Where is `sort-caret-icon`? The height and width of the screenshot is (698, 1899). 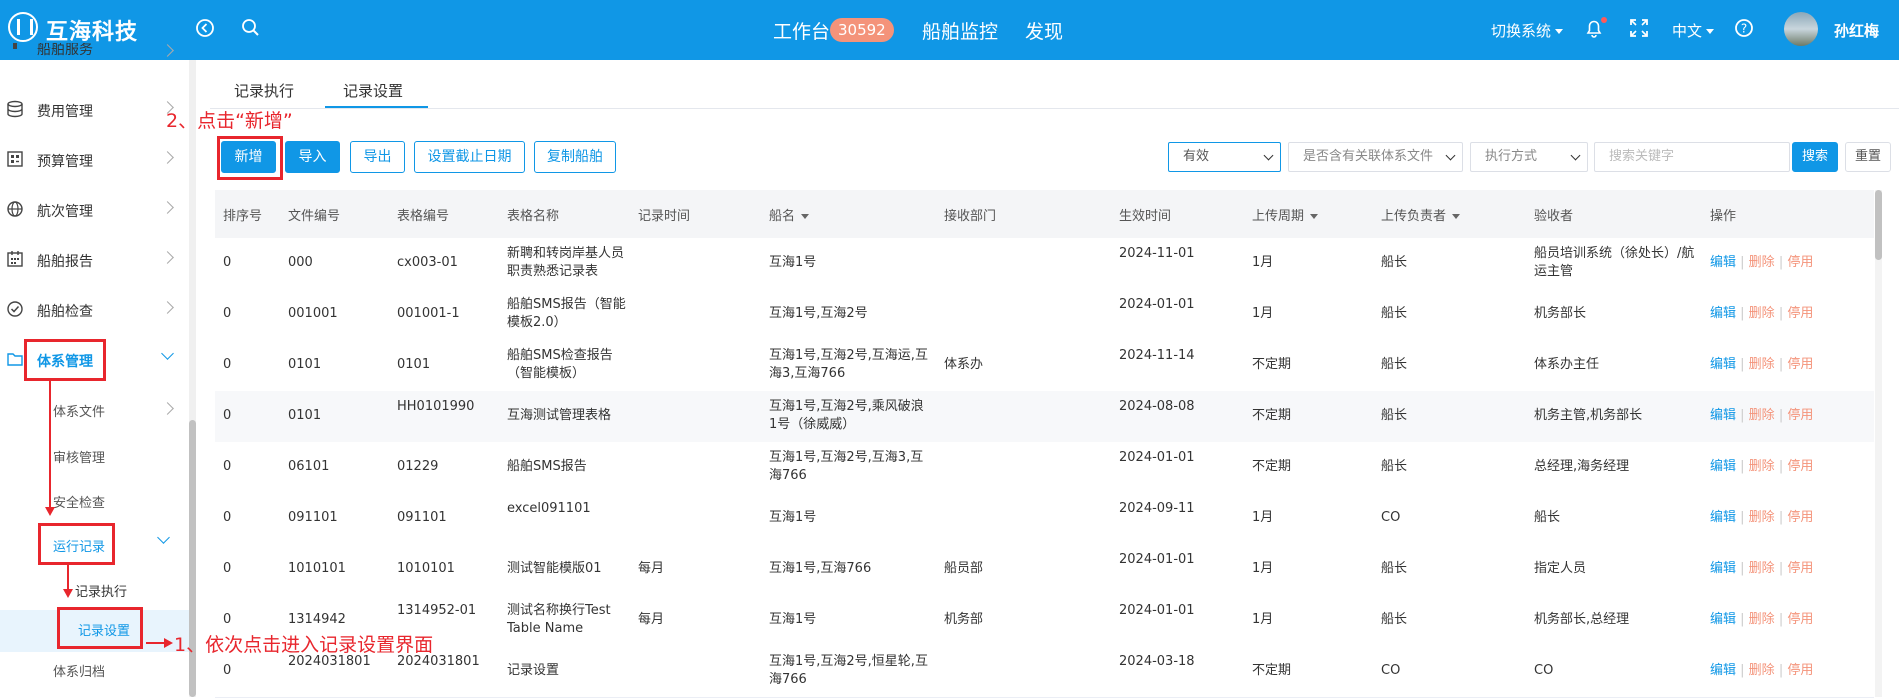
sort-caret-icon is located at coordinates (1456, 216).